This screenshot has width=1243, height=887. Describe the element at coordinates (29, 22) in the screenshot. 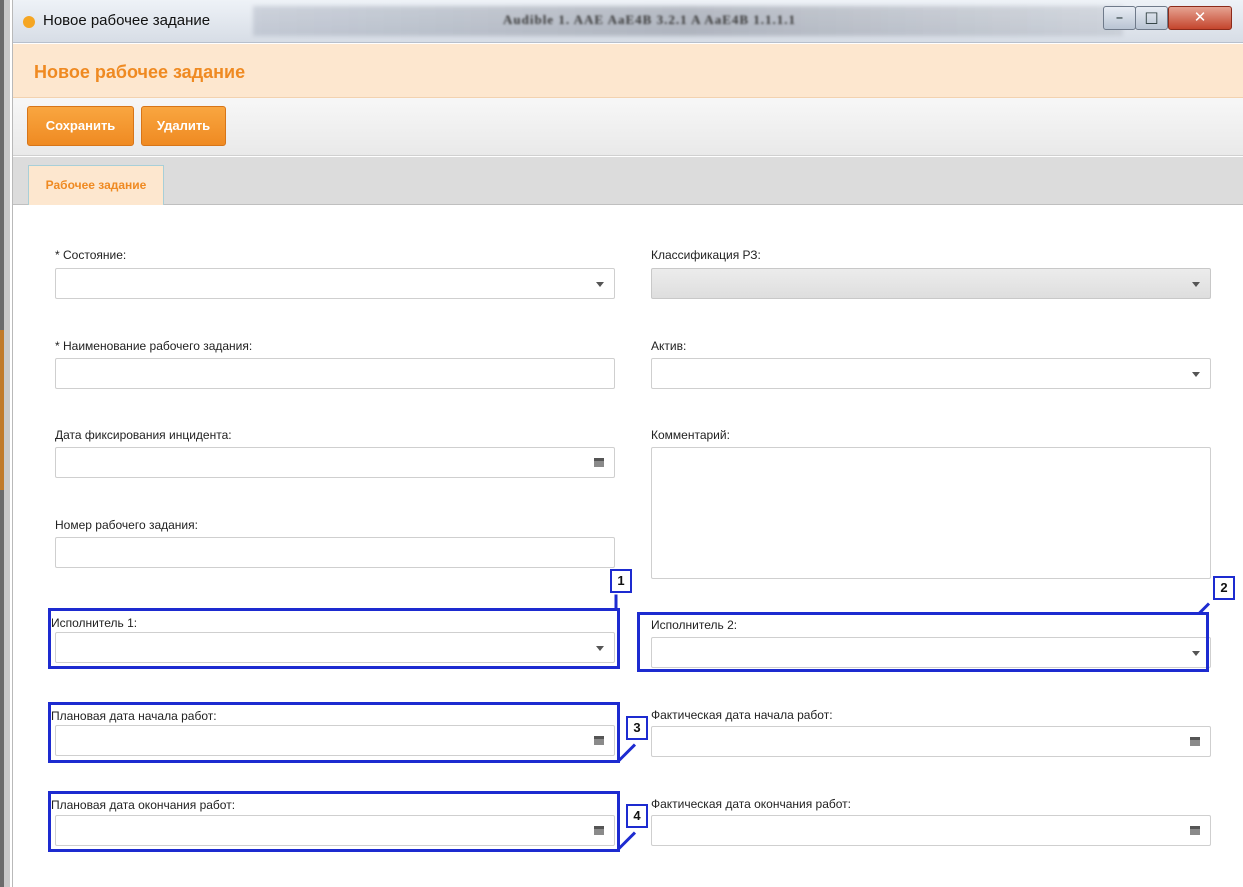

I see `app-status-dot-icon` at that location.